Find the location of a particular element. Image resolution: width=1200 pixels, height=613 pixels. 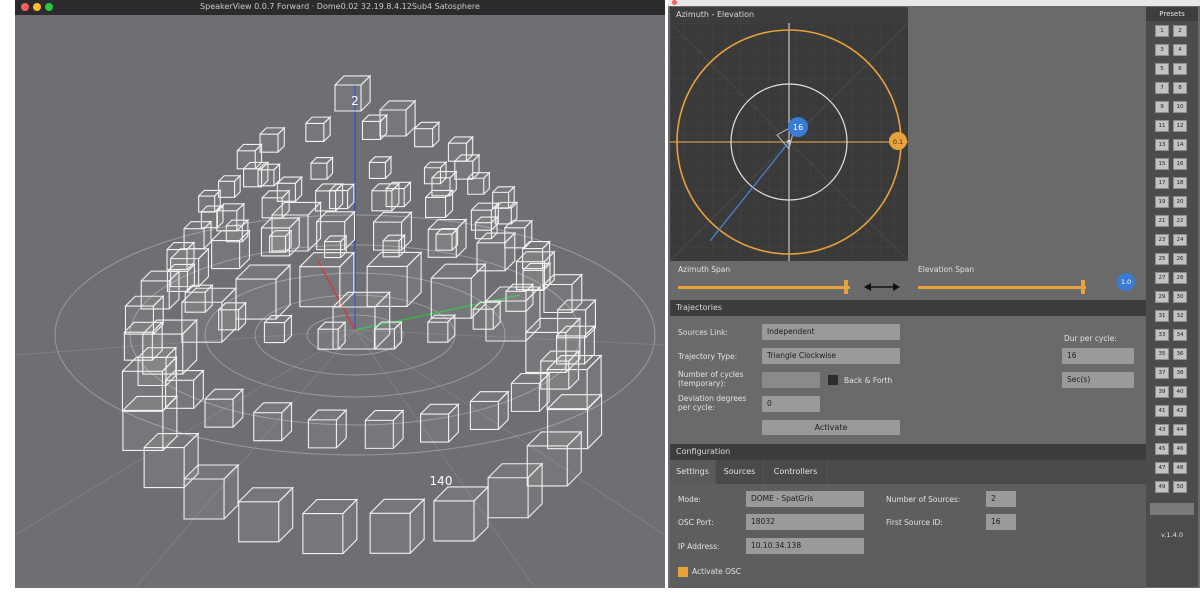

preset-button: 43 is located at coordinates (1162, 430).